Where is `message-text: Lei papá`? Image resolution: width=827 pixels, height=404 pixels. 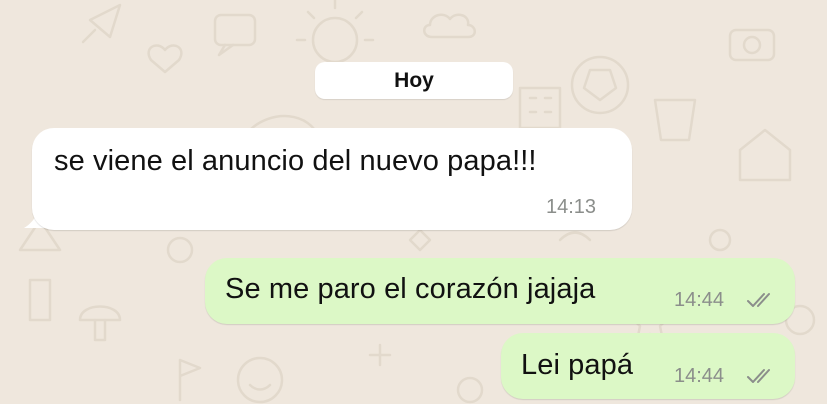 message-text: Lei papá is located at coordinates (577, 365).